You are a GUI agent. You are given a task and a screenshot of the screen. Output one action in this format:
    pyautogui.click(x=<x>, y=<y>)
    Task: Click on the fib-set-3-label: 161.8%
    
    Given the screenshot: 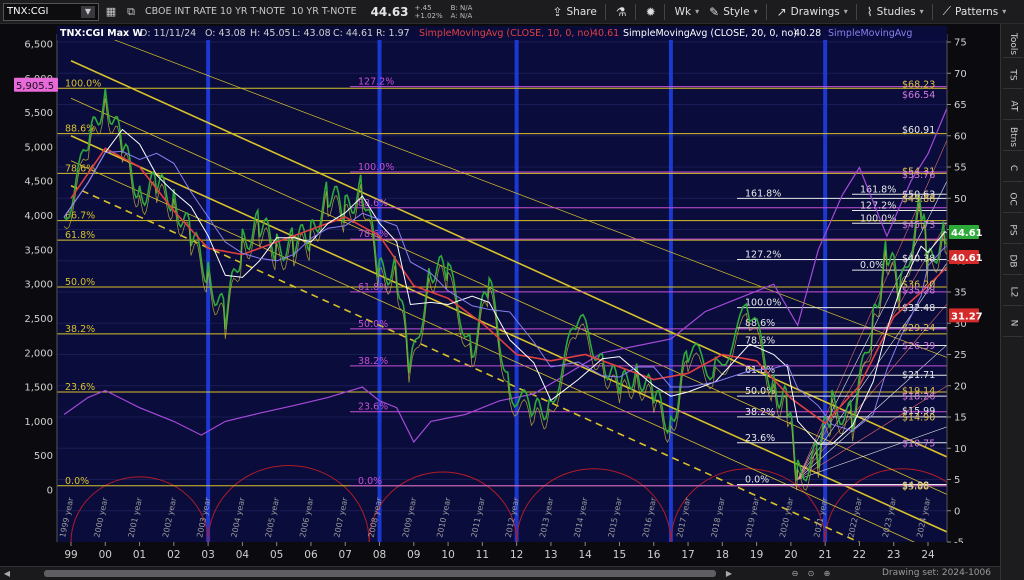 What is the action you would take?
    pyautogui.click(x=763, y=193)
    